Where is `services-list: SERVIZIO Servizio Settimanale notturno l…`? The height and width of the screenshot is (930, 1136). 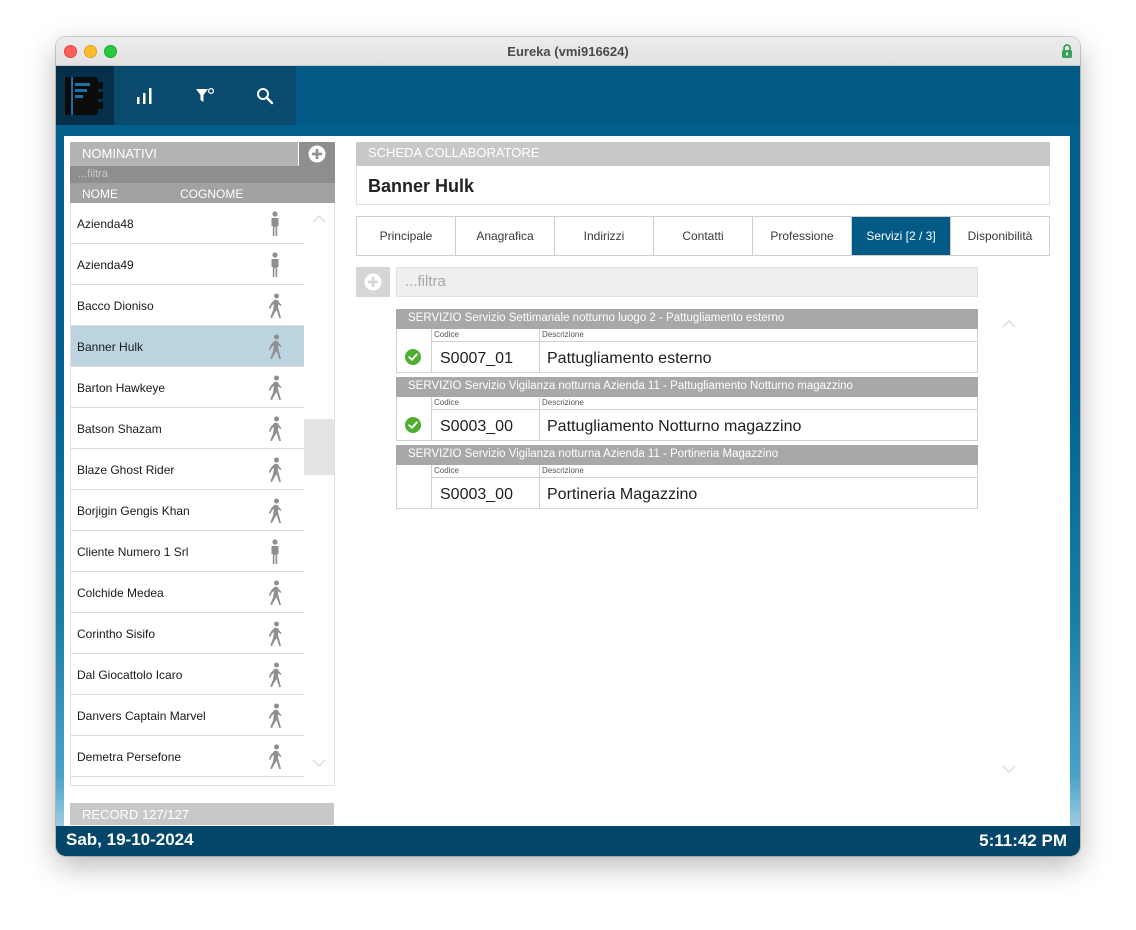
services-list: SERVIZIO Servizio Settimanale notturno l… is located at coordinates (687, 411).